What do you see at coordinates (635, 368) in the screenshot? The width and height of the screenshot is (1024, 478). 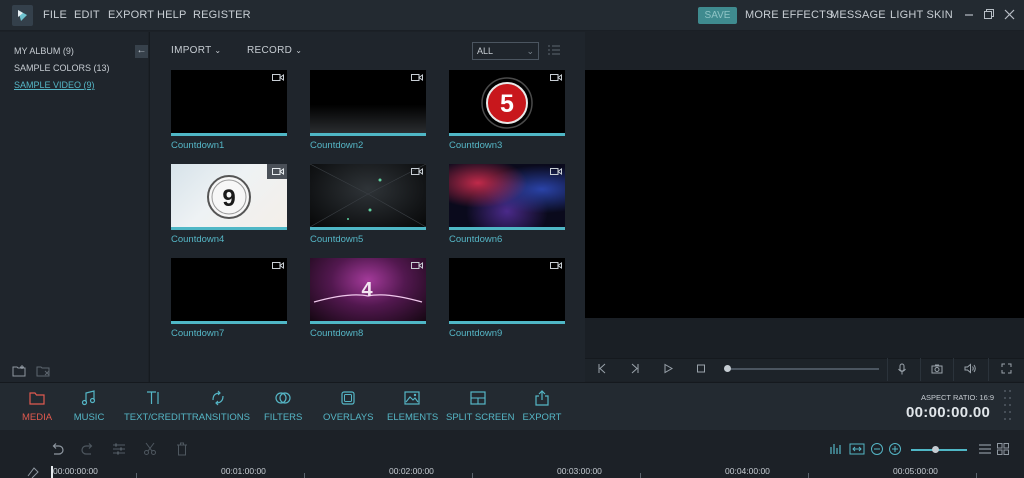 I see `skip-forward-icon` at bounding box center [635, 368].